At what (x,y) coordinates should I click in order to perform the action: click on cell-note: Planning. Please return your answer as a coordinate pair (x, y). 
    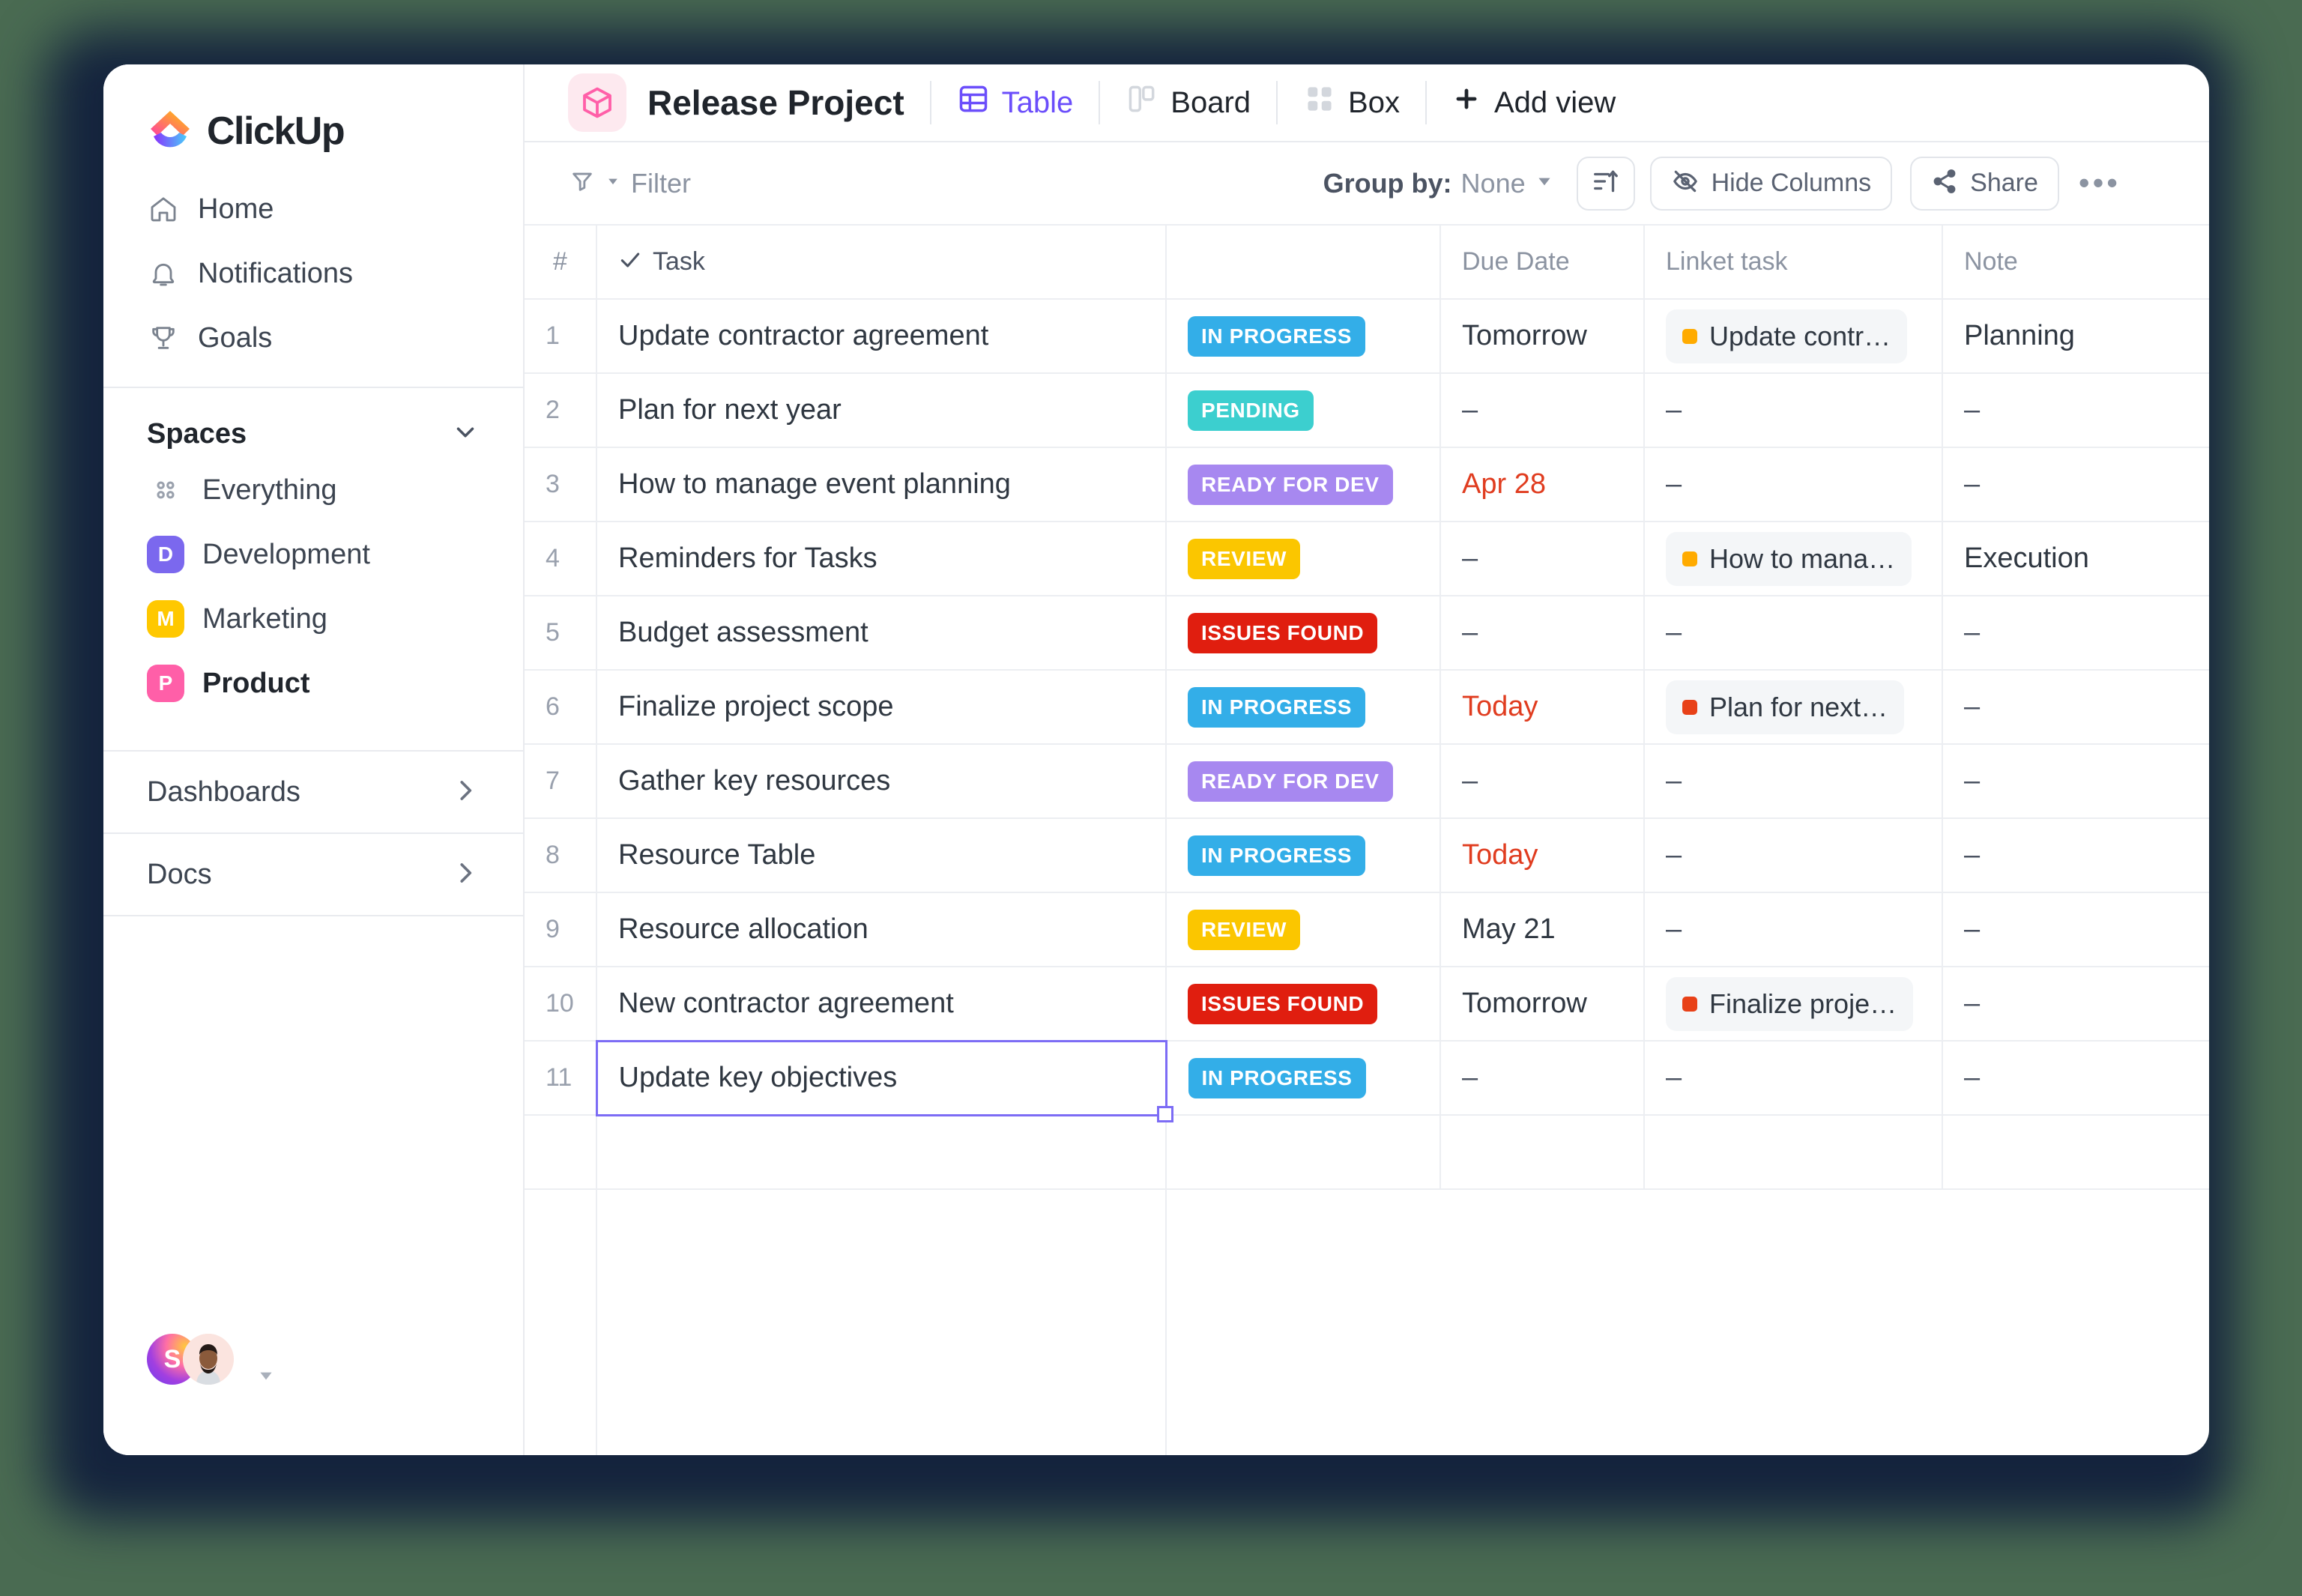
    Looking at the image, I should click on (2075, 337).